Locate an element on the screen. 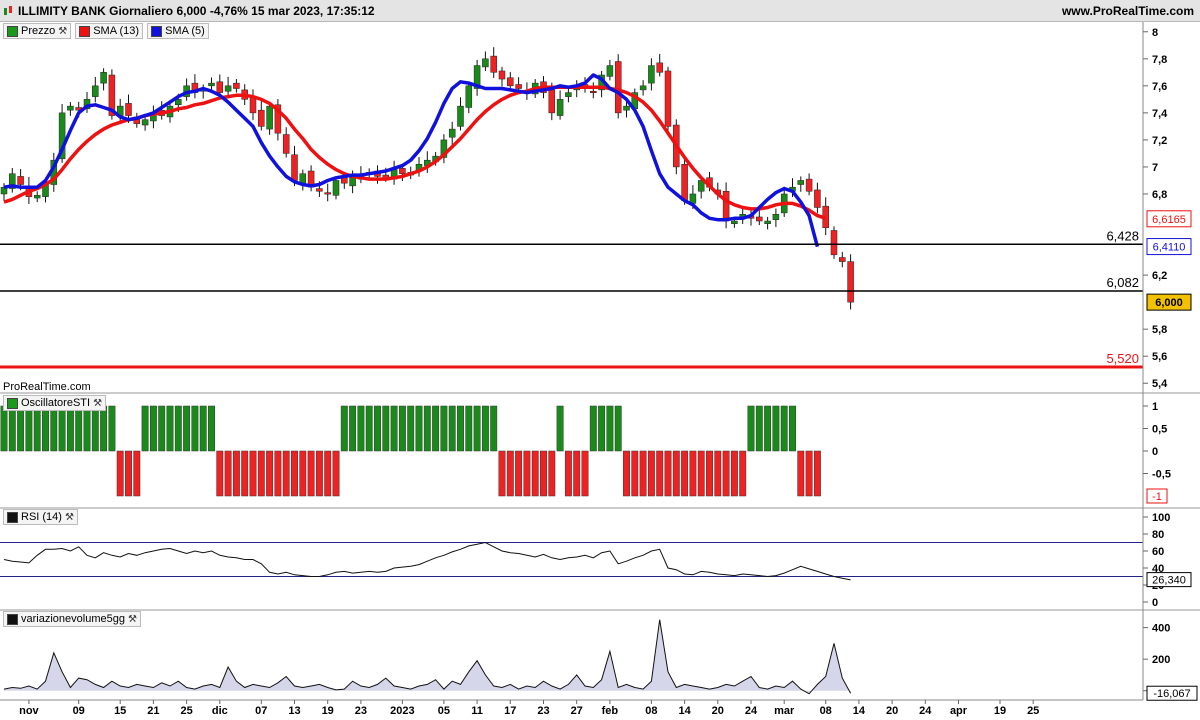  volume-area is located at coordinates (427, 656).